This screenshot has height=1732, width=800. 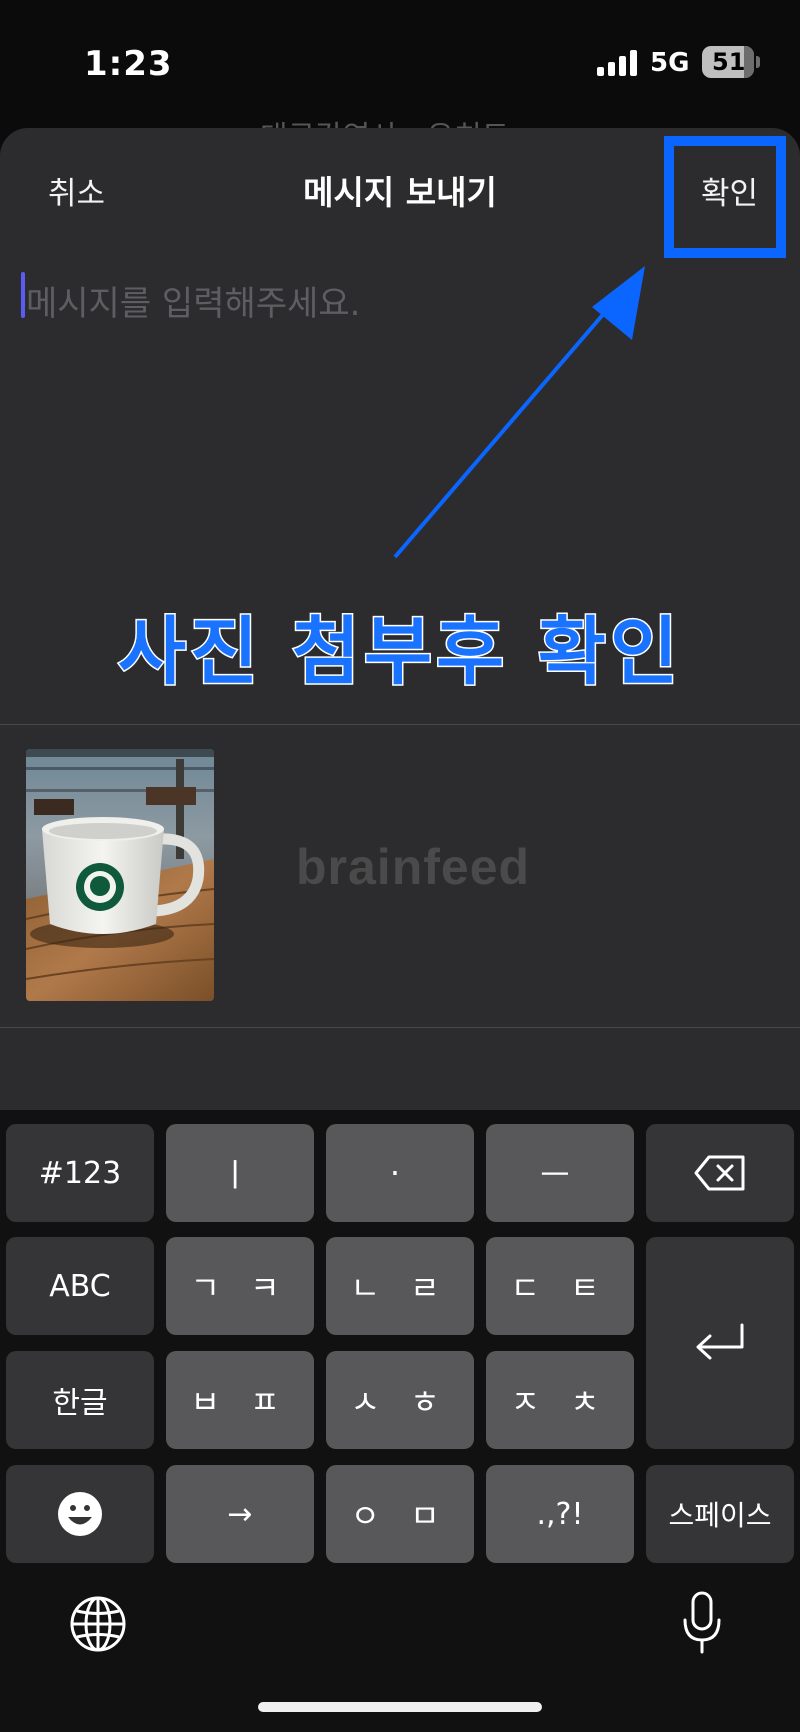 I want to click on confirm-highlight-box, so click(x=725, y=197).